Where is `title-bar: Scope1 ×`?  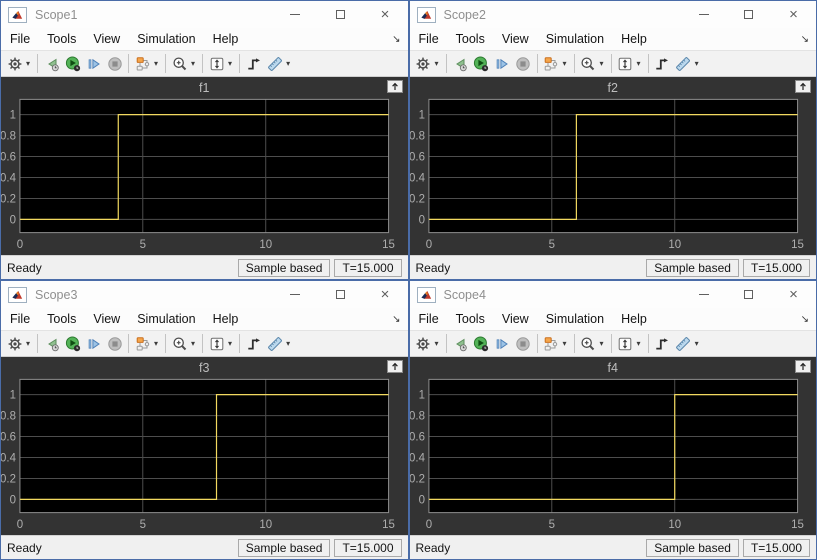
title-bar: Scope1 × is located at coordinates (204, 14).